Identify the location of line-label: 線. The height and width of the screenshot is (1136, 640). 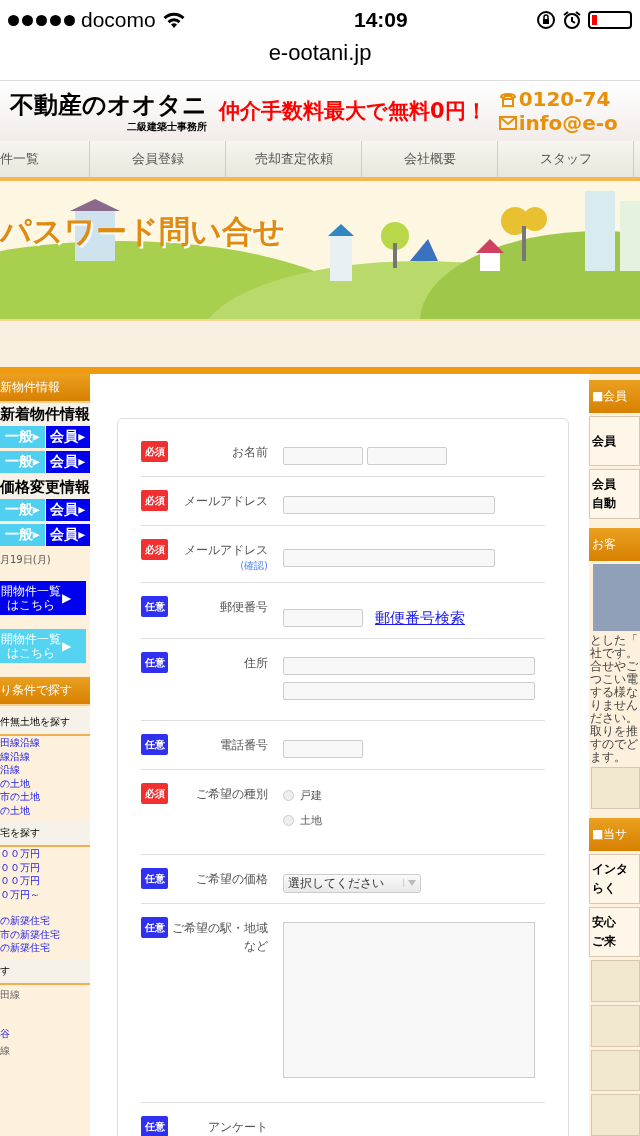
(5, 1050).